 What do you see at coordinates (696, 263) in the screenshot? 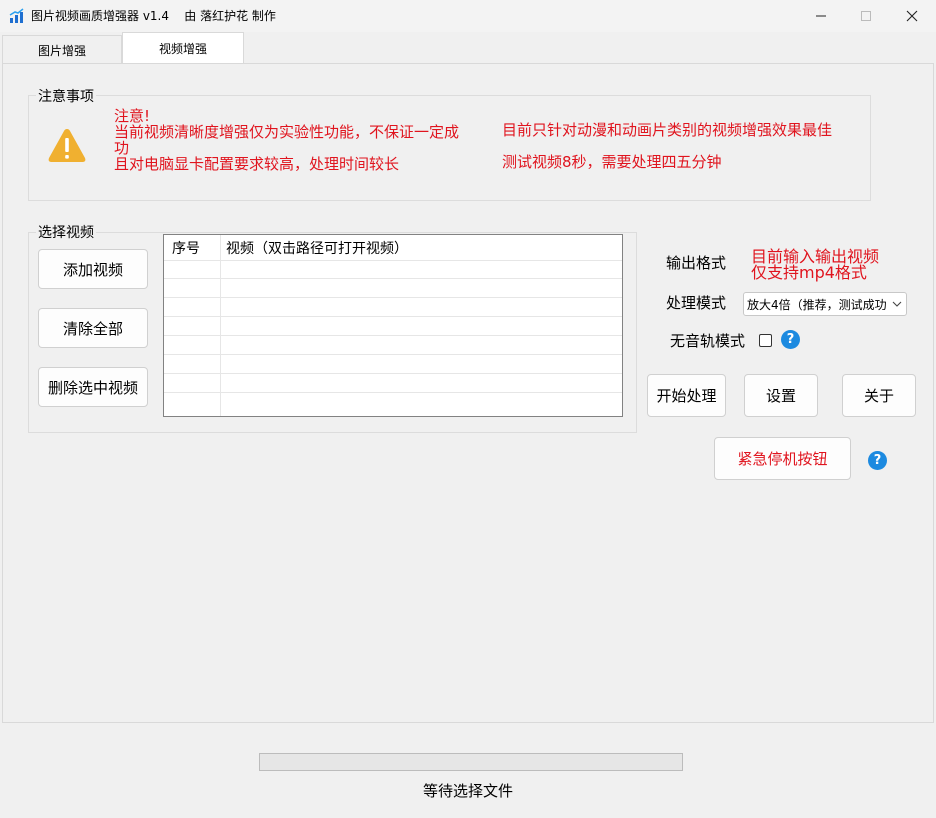
I see `output-format-label: 输出格式` at bounding box center [696, 263].